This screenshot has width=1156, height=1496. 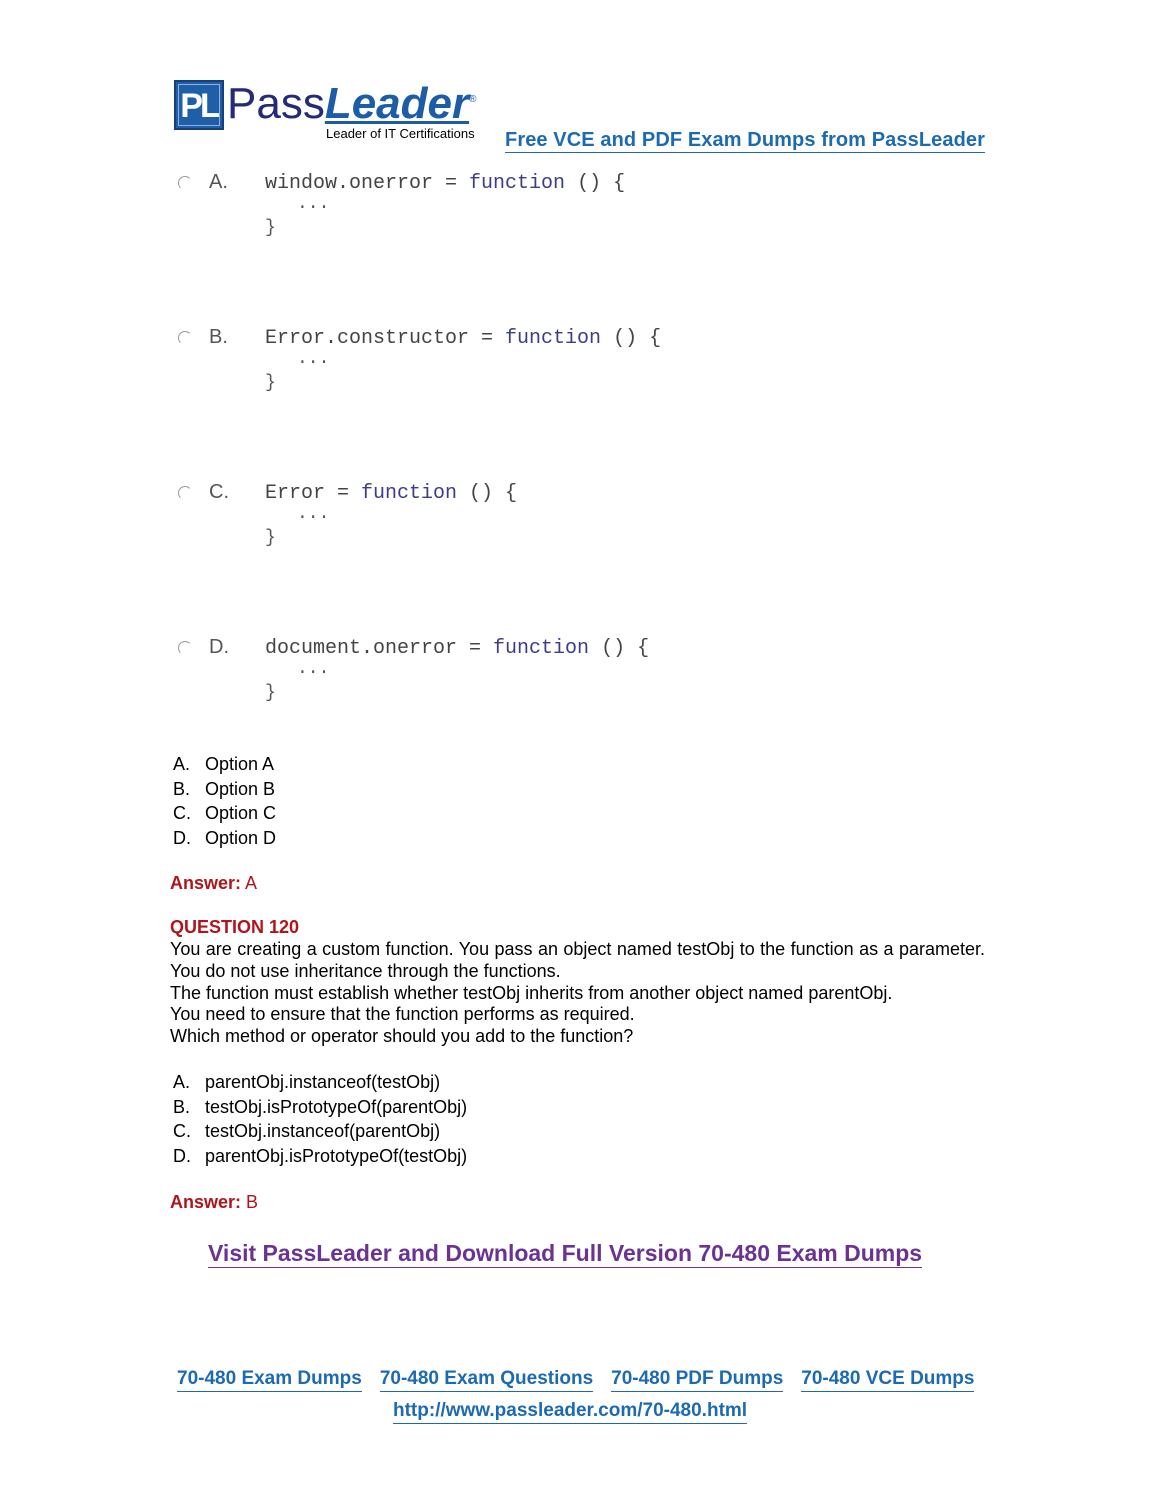 What do you see at coordinates (241, 813) in the screenshot?
I see `choice-text: Option C` at bounding box center [241, 813].